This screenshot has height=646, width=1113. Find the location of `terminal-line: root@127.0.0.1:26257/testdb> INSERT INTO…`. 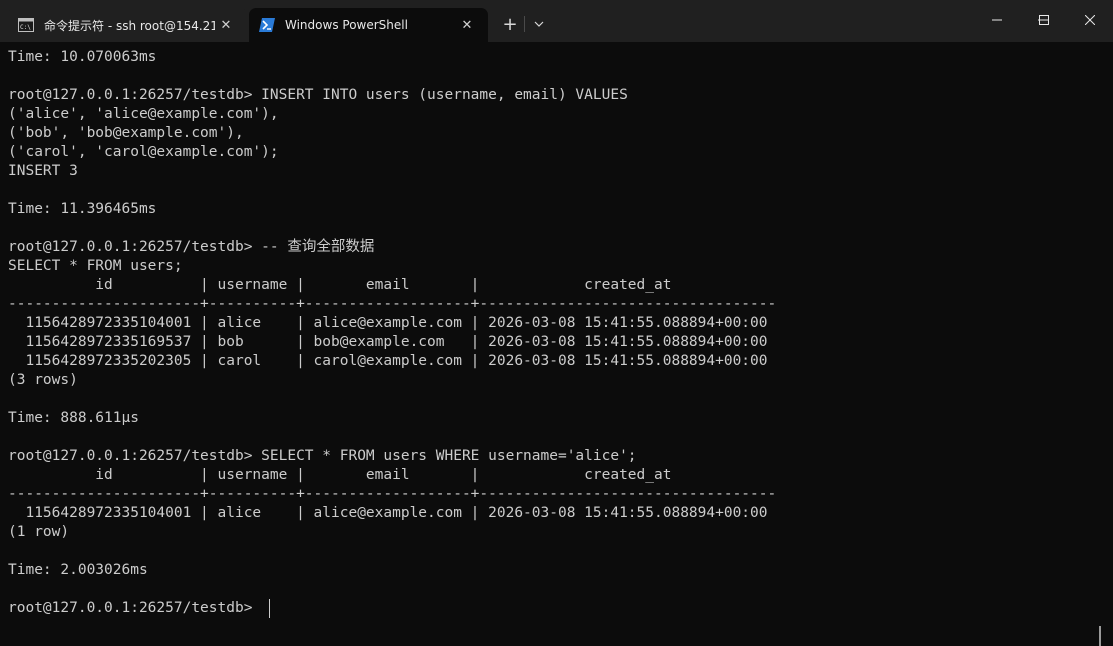

terminal-line: root@127.0.0.1:26257/testdb> INSERT INTO… is located at coordinates (318, 95).